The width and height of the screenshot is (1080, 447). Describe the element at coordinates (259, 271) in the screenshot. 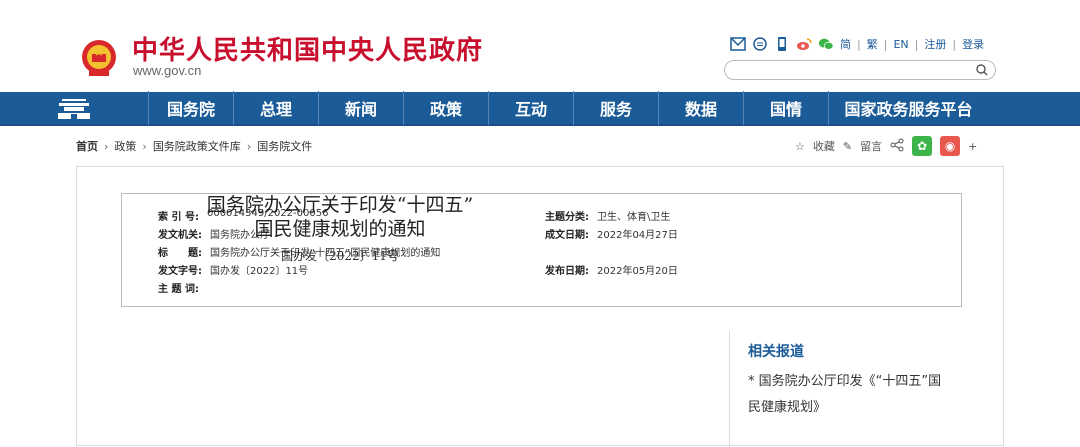

I see `meta-value: 国办发〔2022〕11号` at that location.